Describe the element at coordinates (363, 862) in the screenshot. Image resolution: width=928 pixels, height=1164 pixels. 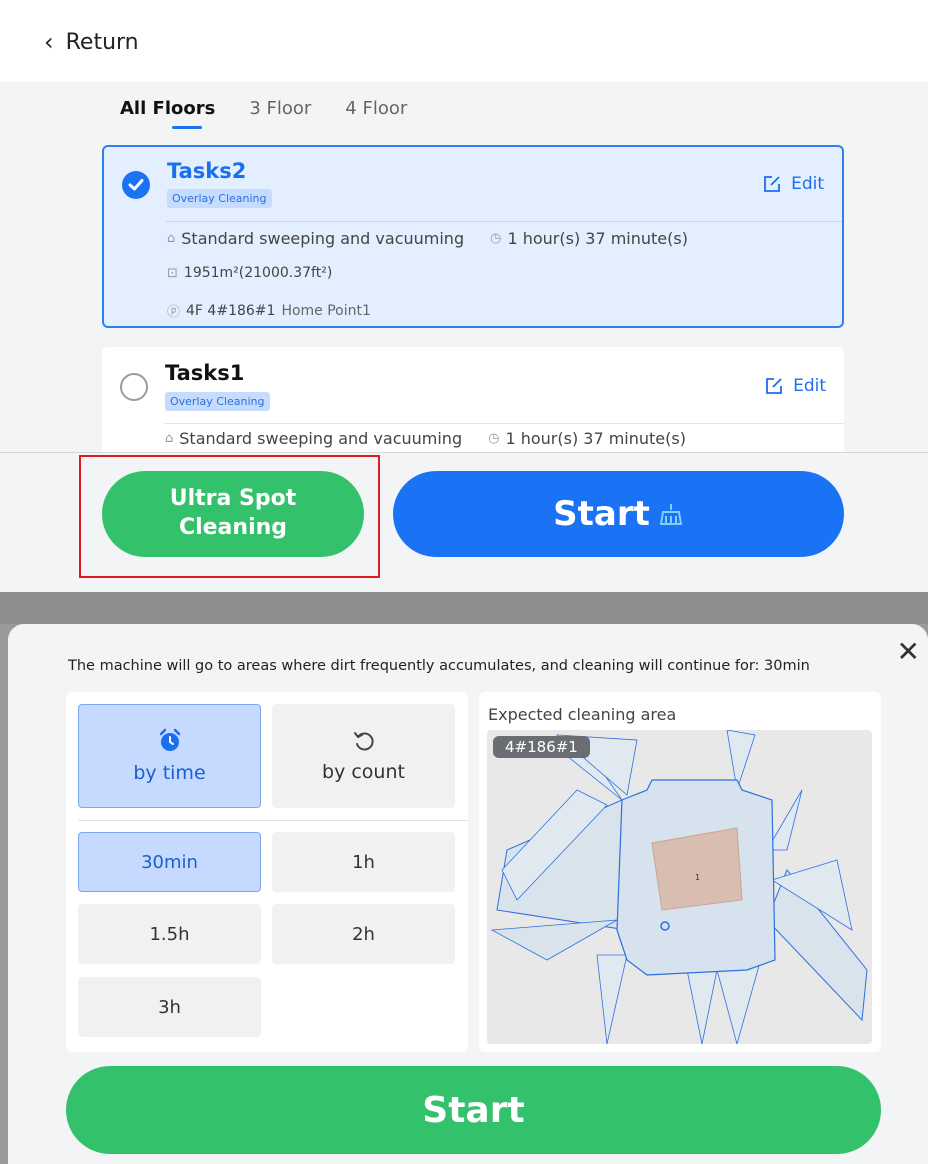
I see `duration-1h: 1h` at that location.